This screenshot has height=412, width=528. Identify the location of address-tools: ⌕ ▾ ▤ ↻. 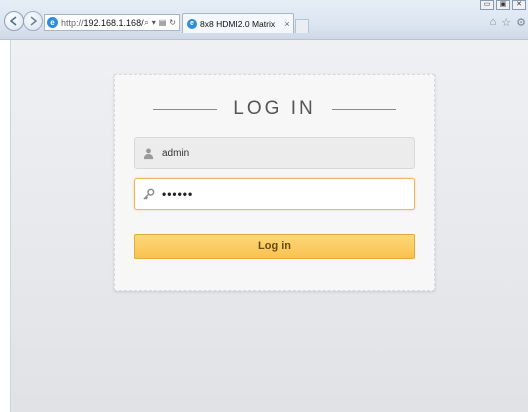
(161, 23).